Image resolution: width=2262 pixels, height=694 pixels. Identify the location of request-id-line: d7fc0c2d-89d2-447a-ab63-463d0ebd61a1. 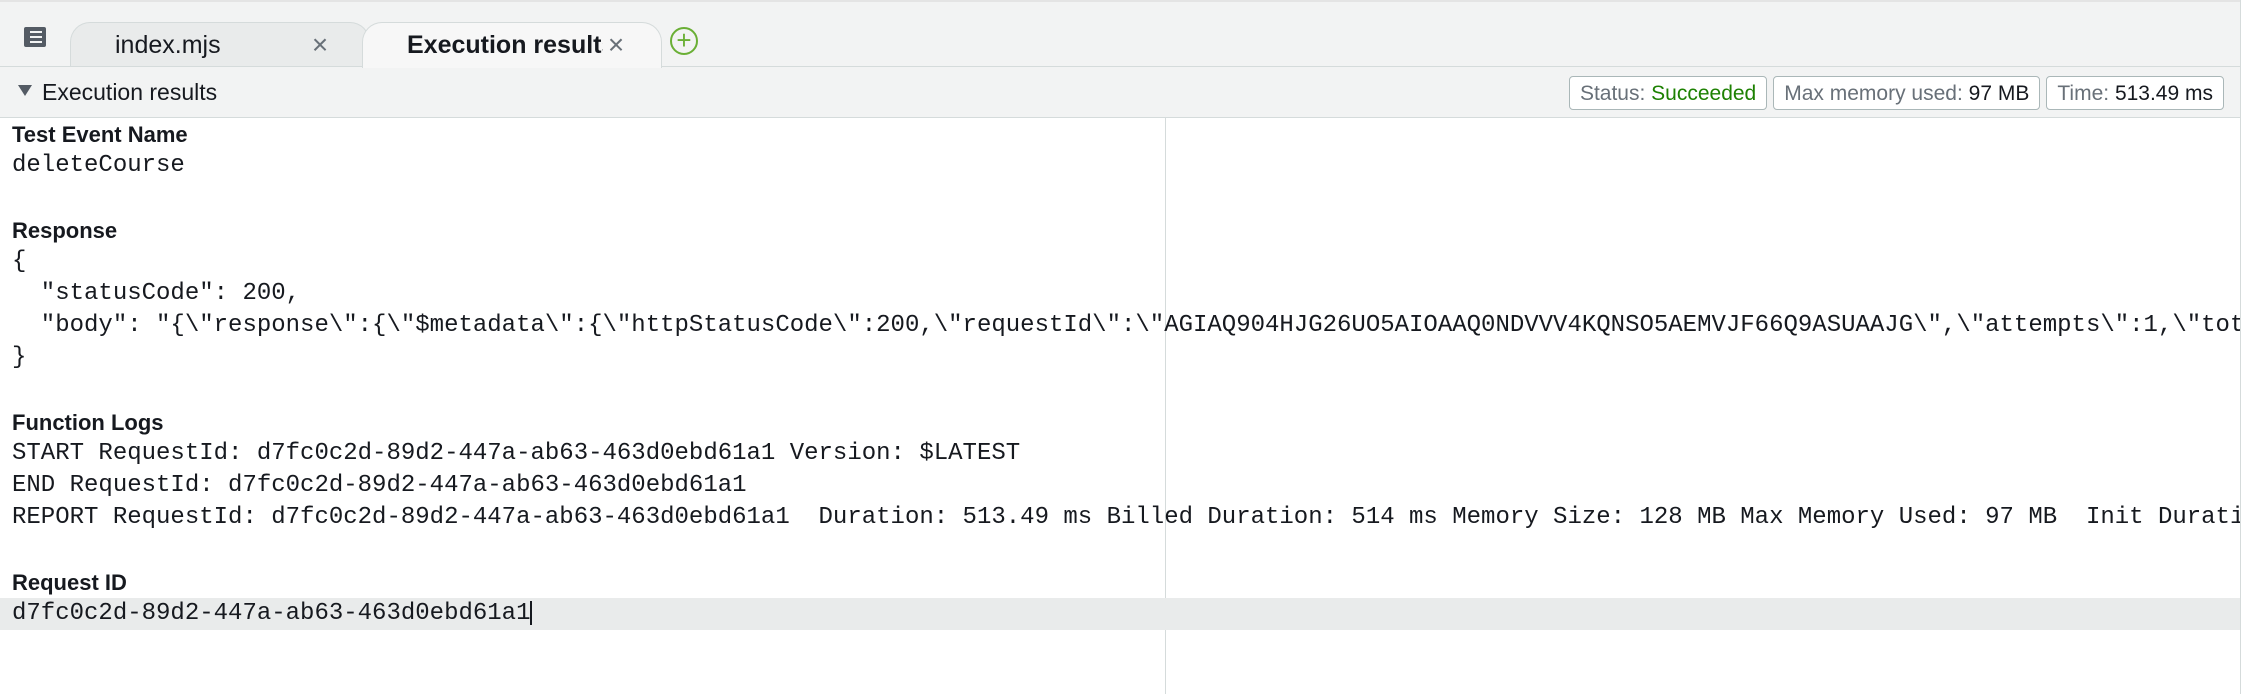
(272, 613).